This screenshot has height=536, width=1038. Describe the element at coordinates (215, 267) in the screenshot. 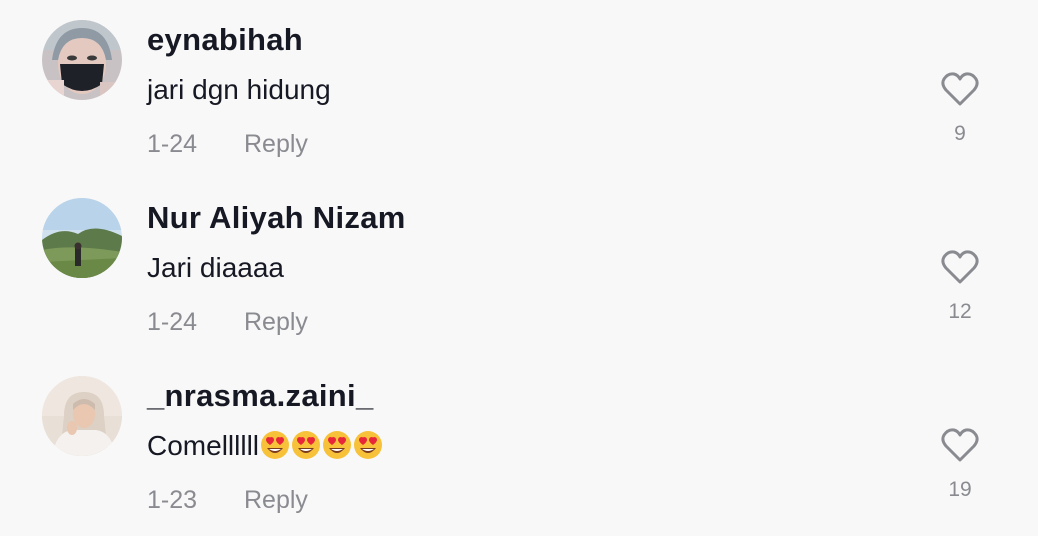

I see `comment-text: Jari diaaaa` at that location.